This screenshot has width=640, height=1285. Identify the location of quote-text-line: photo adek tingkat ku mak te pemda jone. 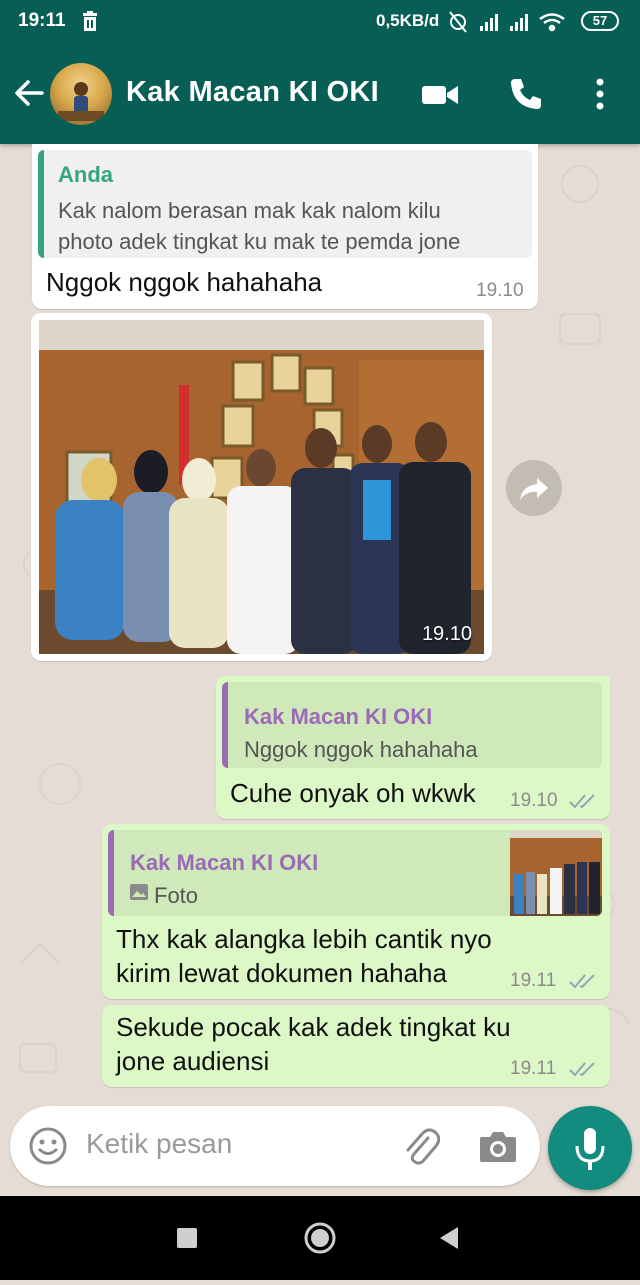
(259, 241).